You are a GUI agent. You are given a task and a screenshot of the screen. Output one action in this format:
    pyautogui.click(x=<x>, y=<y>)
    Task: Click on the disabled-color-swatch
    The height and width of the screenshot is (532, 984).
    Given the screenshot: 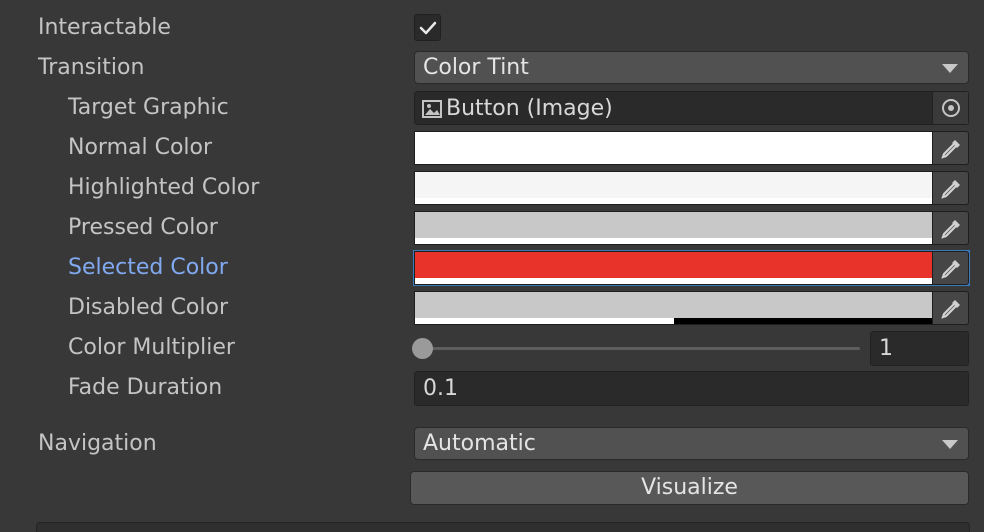 What is the action you would take?
    pyautogui.click(x=673, y=308)
    